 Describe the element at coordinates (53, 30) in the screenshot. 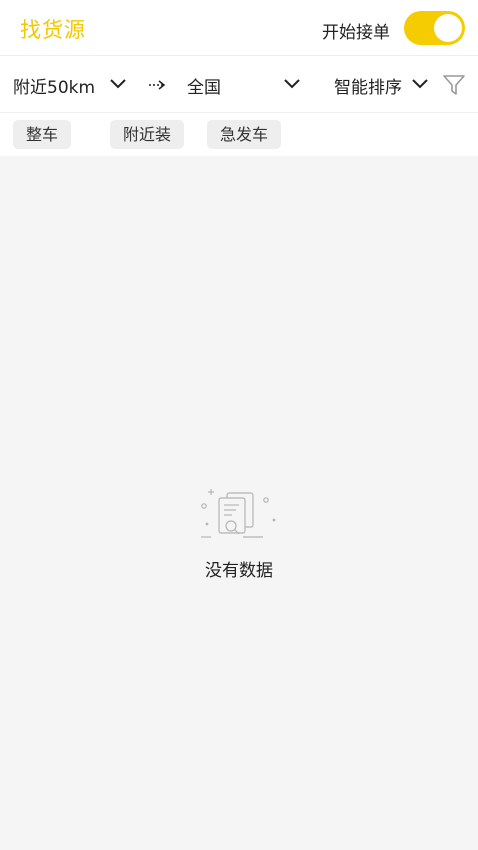

I see `page-title: 找货源` at that location.